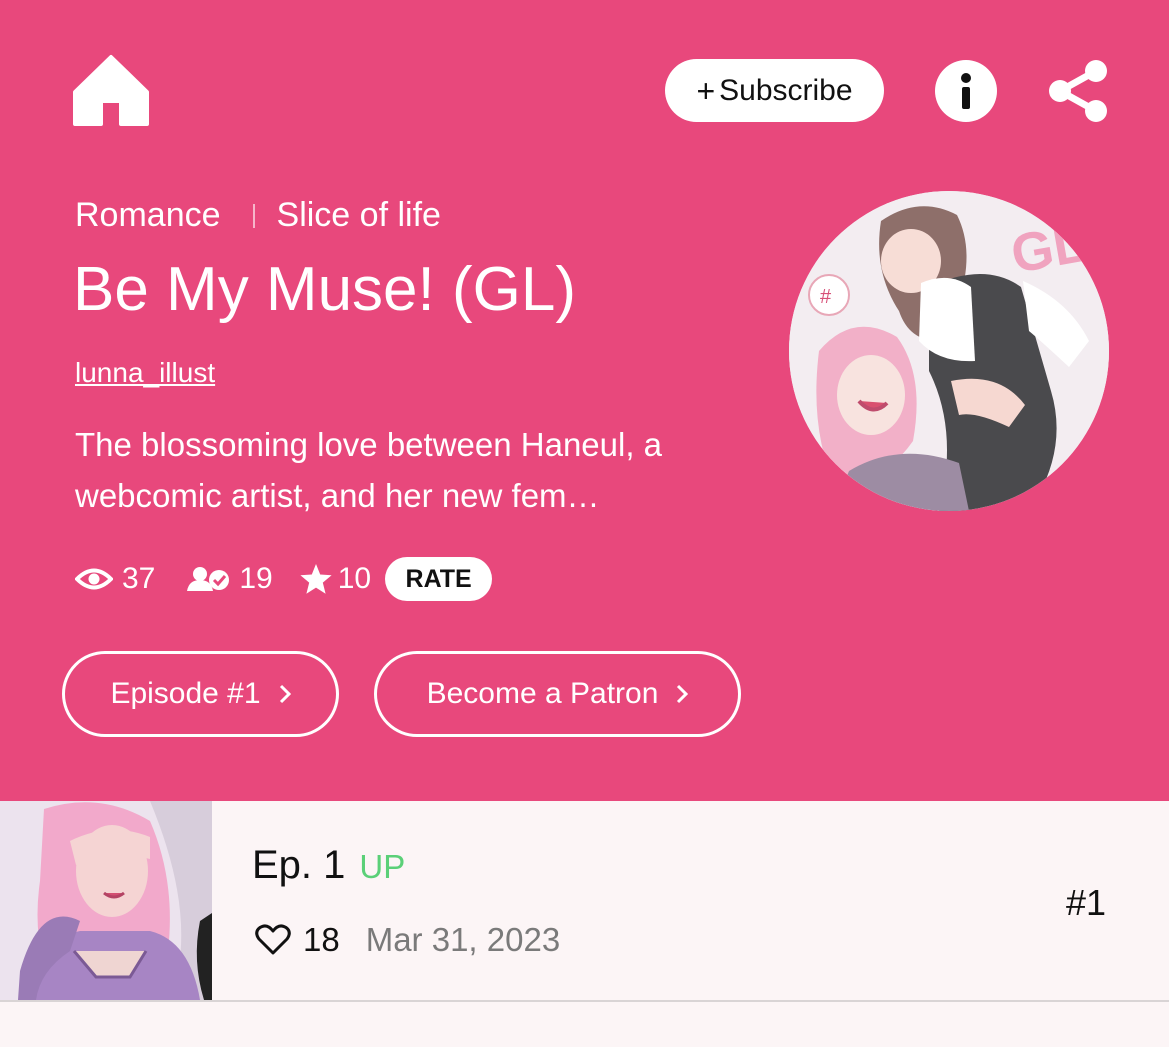  Describe the element at coordinates (106, 900) in the screenshot. I see `episode-thumbnail` at that location.